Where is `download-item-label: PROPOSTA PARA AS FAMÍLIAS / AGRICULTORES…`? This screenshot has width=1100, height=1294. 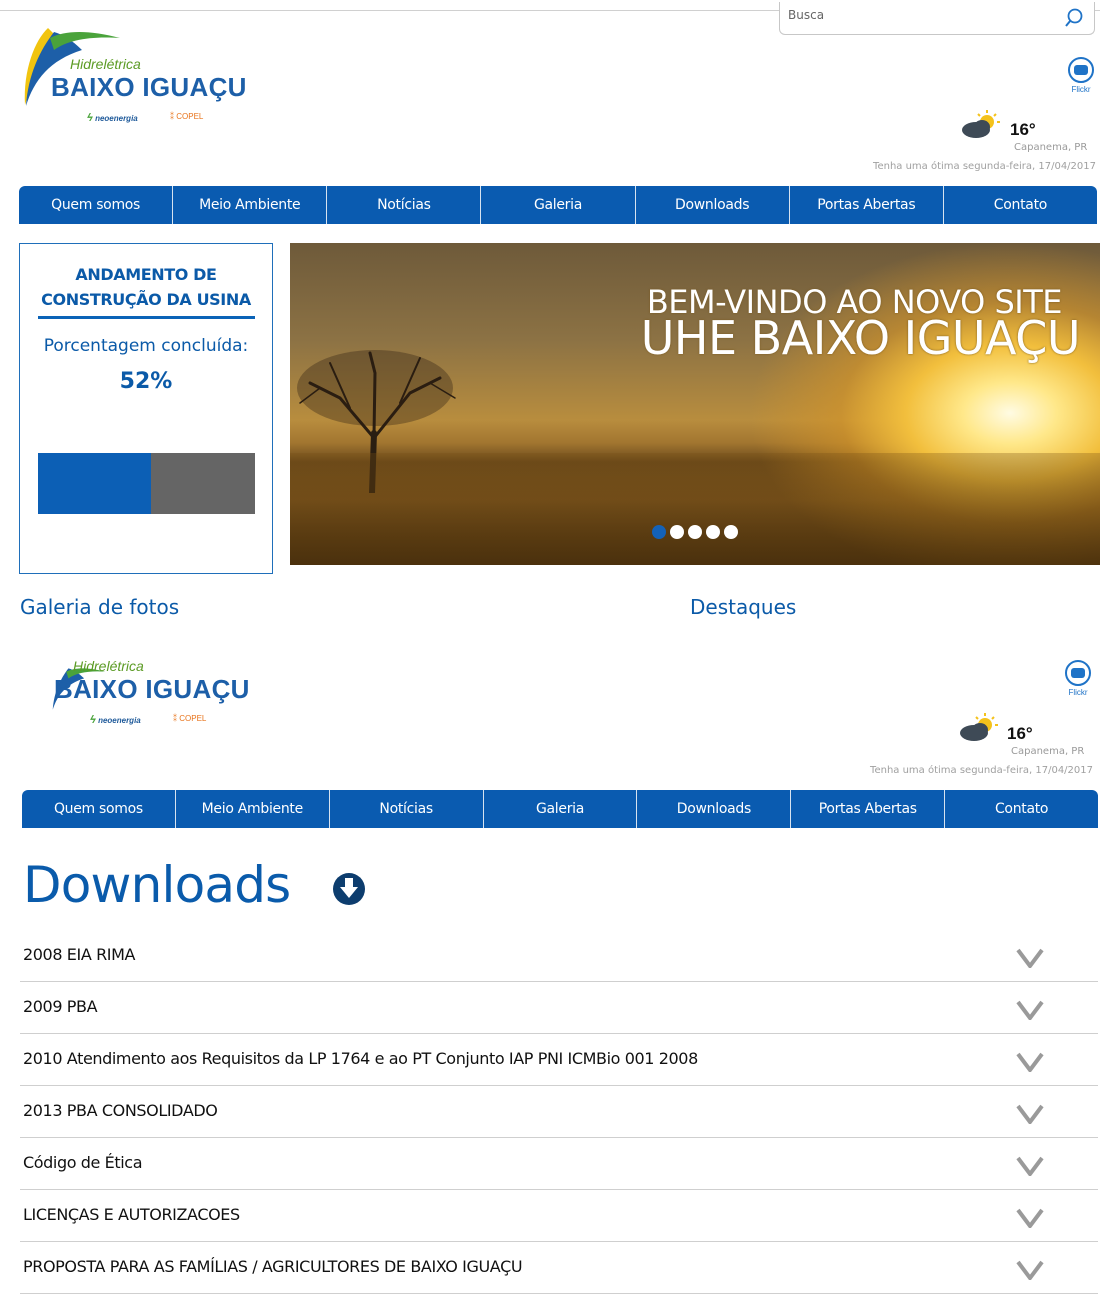
download-item-label: PROPOSTA PARA AS FAMÍLIAS / AGRICULTORES… is located at coordinates (273, 1266).